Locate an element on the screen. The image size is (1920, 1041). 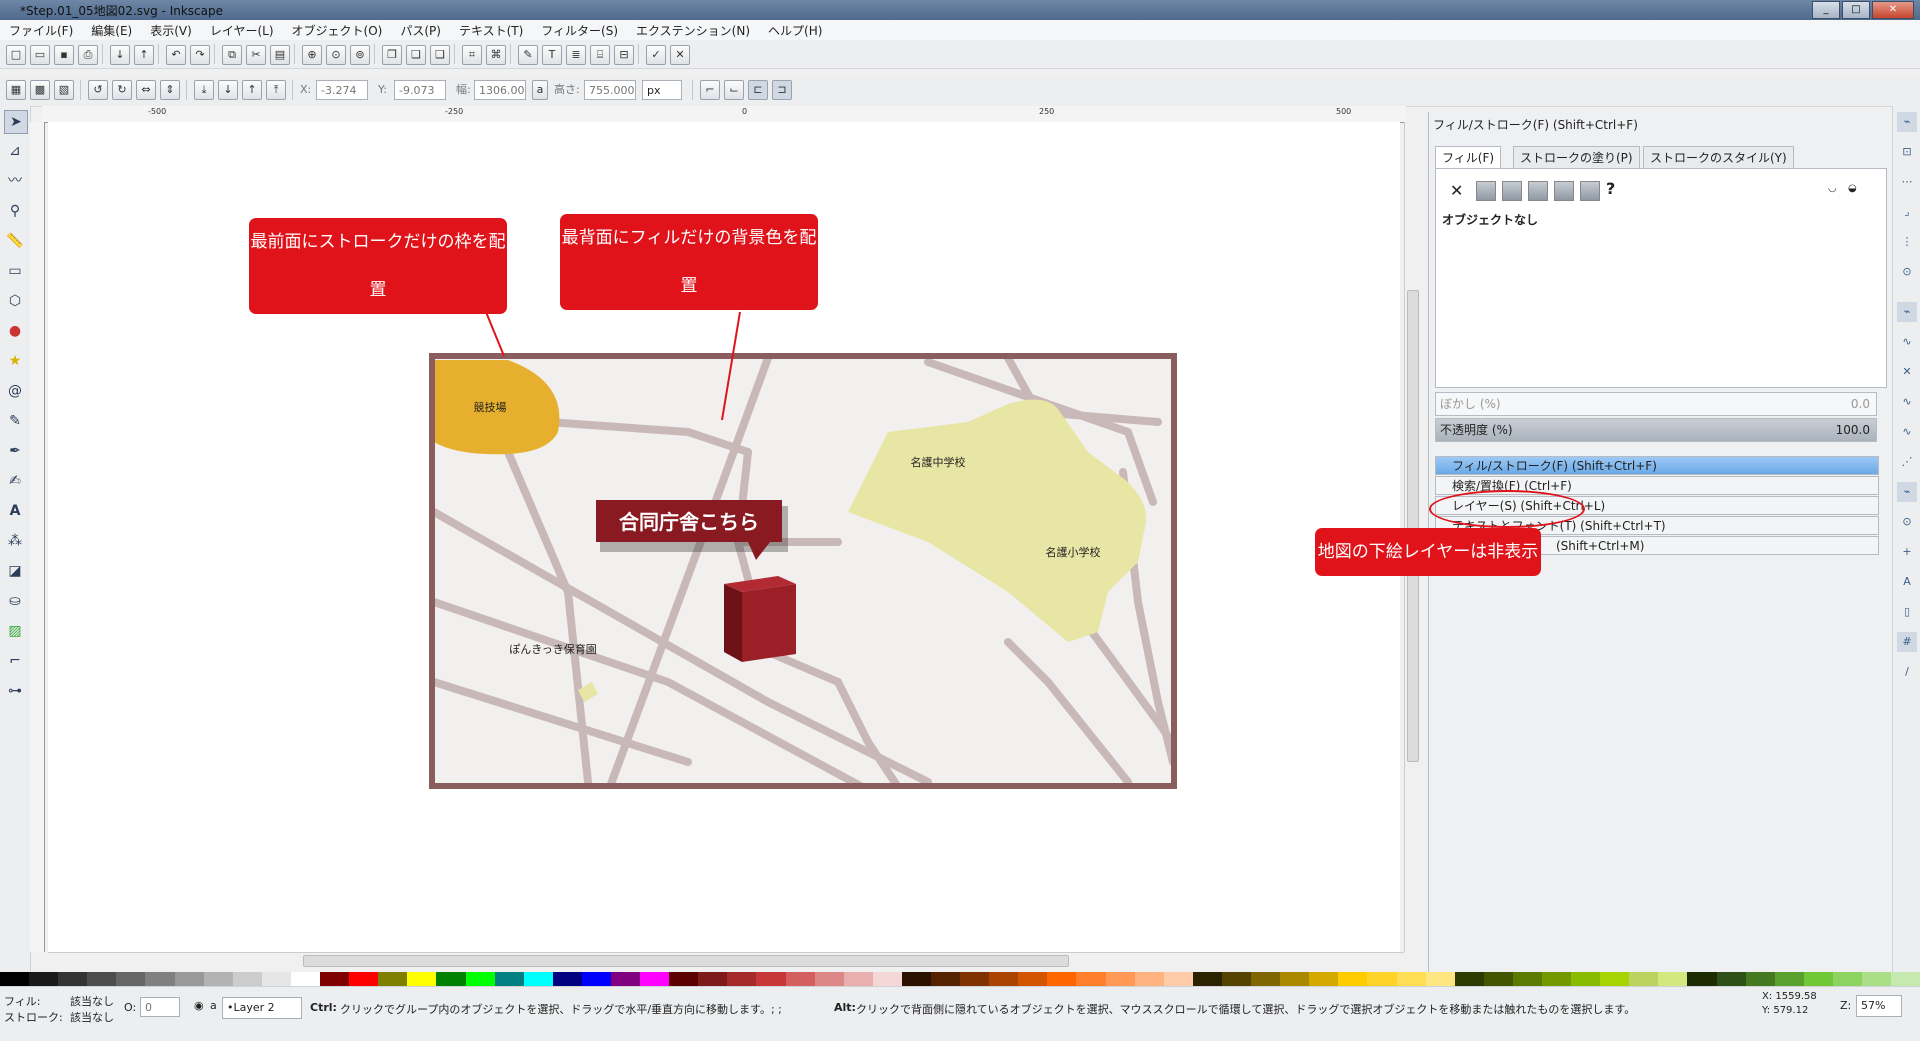
menu-edit: 編集(E) is located at coordinates (111, 30).